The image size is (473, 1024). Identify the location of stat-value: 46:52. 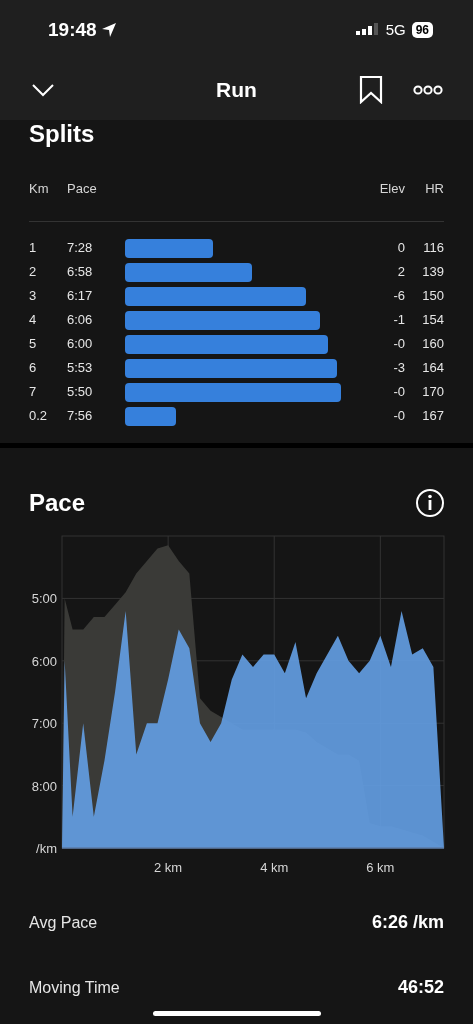
(420, 987).